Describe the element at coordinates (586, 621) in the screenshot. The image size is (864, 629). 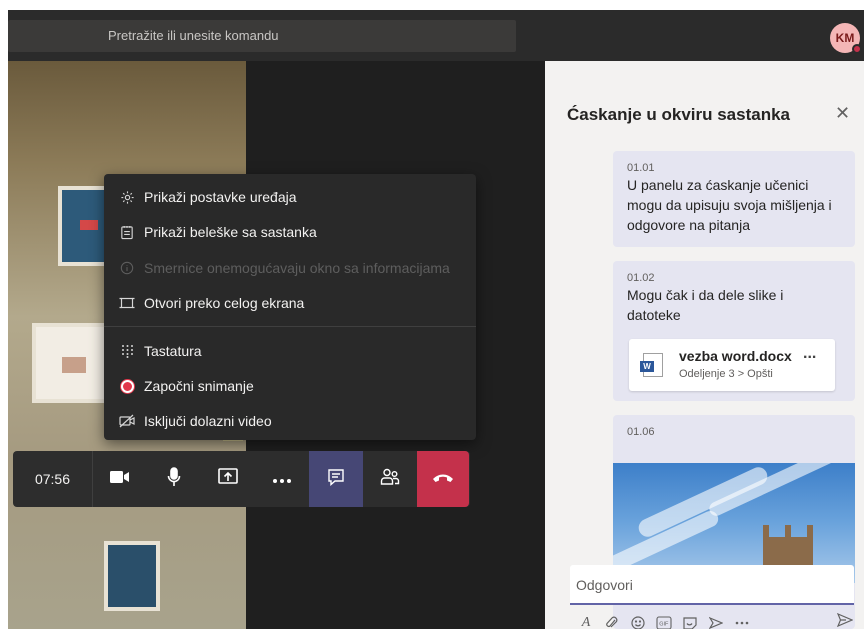
I see `format-icon: A` at that location.